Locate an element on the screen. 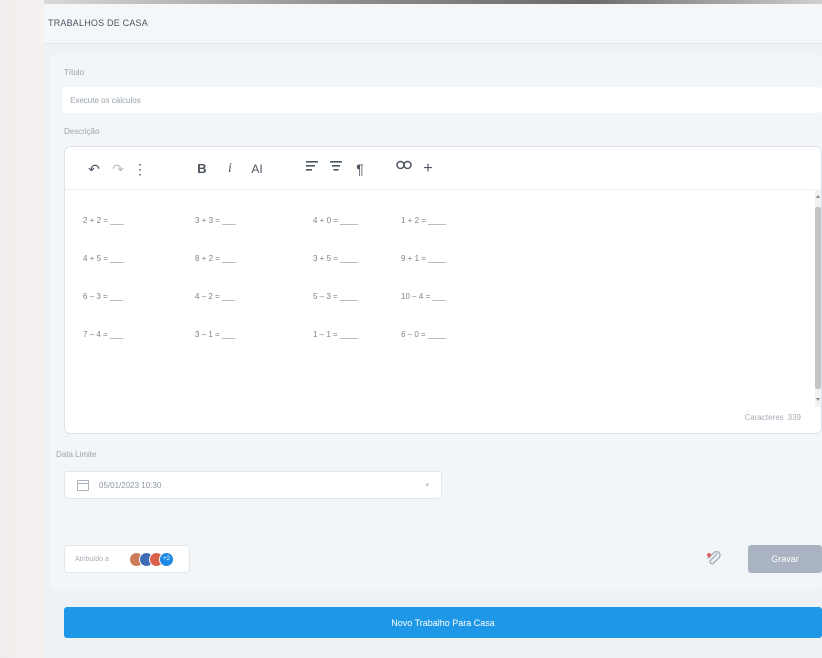 The image size is (822, 658). deadline-value: 05/01/2023 10:30 is located at coordinates (130, 485).